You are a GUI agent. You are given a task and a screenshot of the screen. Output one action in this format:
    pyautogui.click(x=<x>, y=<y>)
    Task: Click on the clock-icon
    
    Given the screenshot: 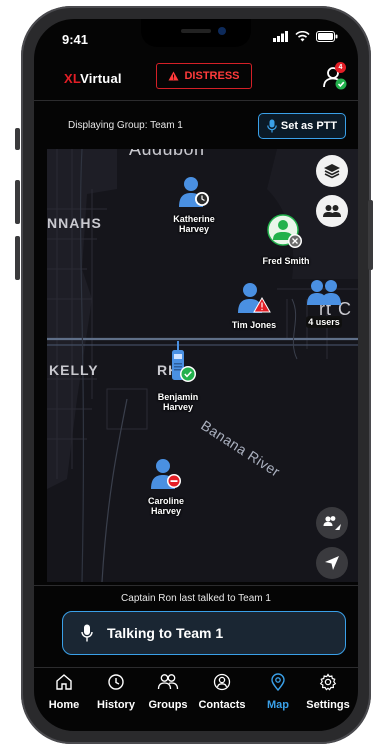 What is the action you would take?
    pyautogui.click(x=116, y=682)
    